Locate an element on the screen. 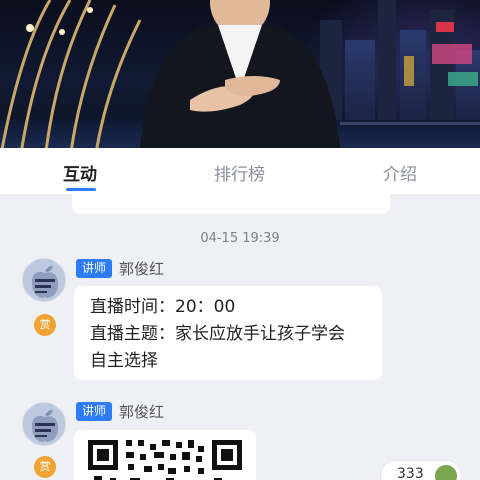  building is located at coordinates (387, 65).